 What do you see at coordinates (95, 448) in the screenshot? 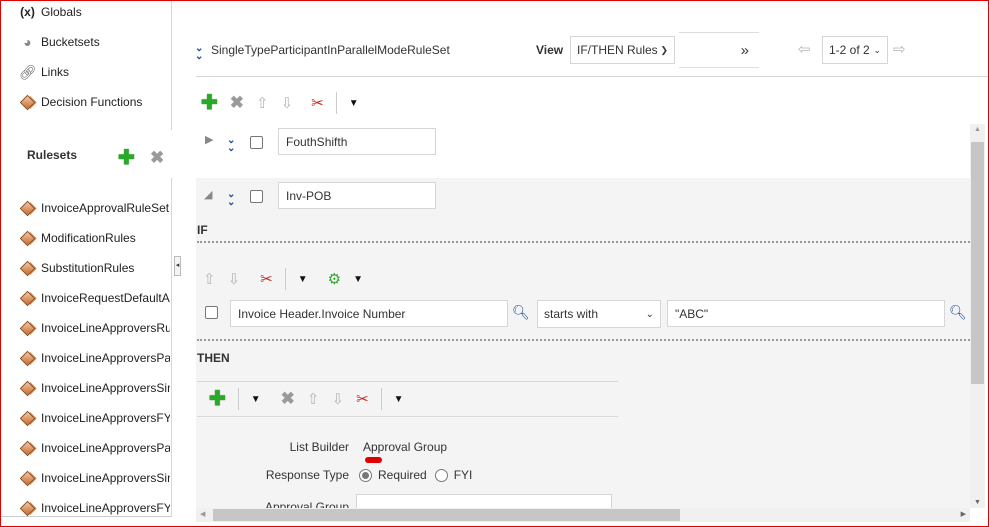
I see `ruleset-item: InvoiceLineApproversParallel2` at bounding box center [95, 448].